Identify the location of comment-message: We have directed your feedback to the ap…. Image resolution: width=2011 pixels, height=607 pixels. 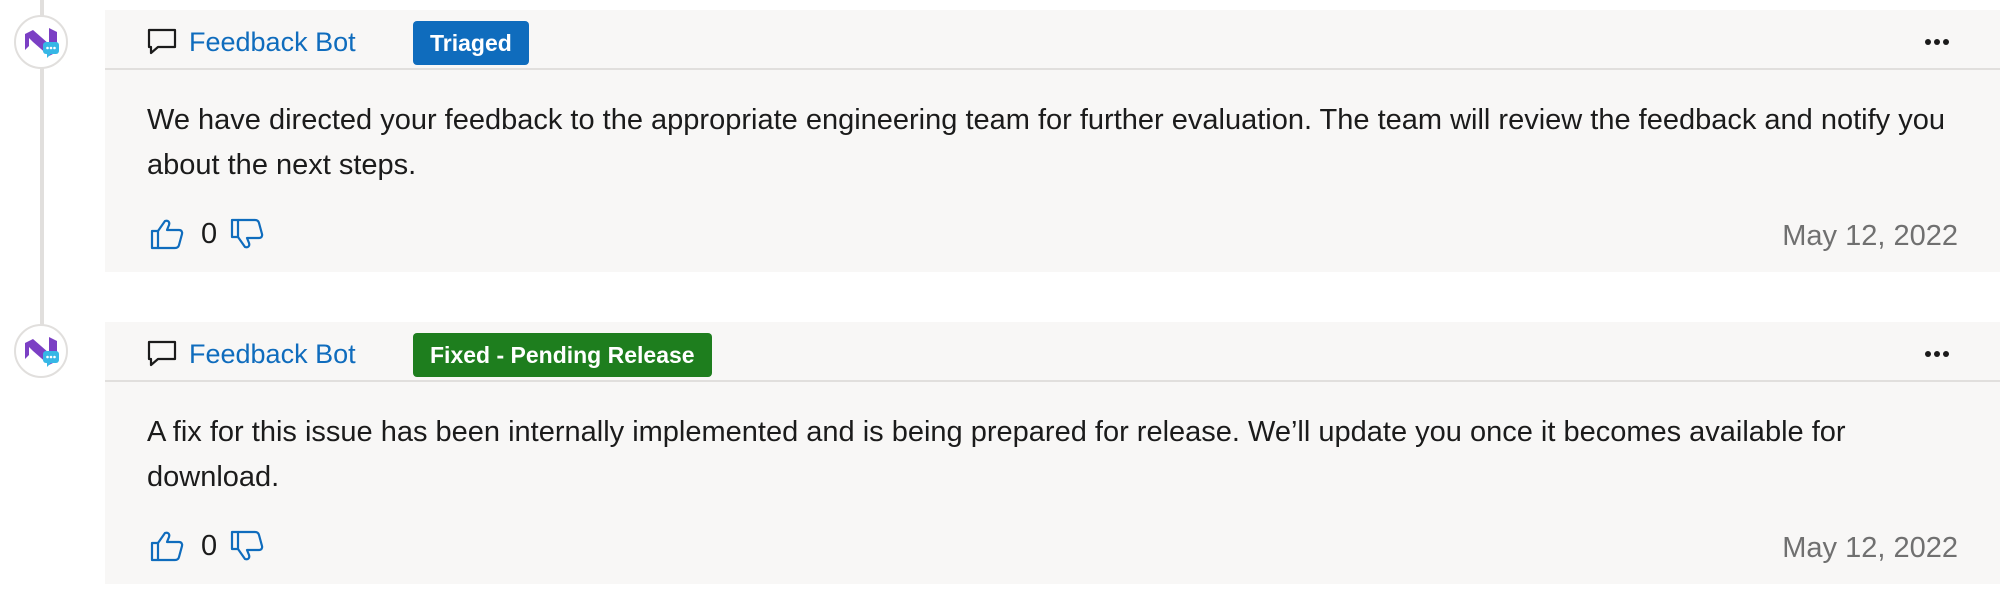
(1046, 142).